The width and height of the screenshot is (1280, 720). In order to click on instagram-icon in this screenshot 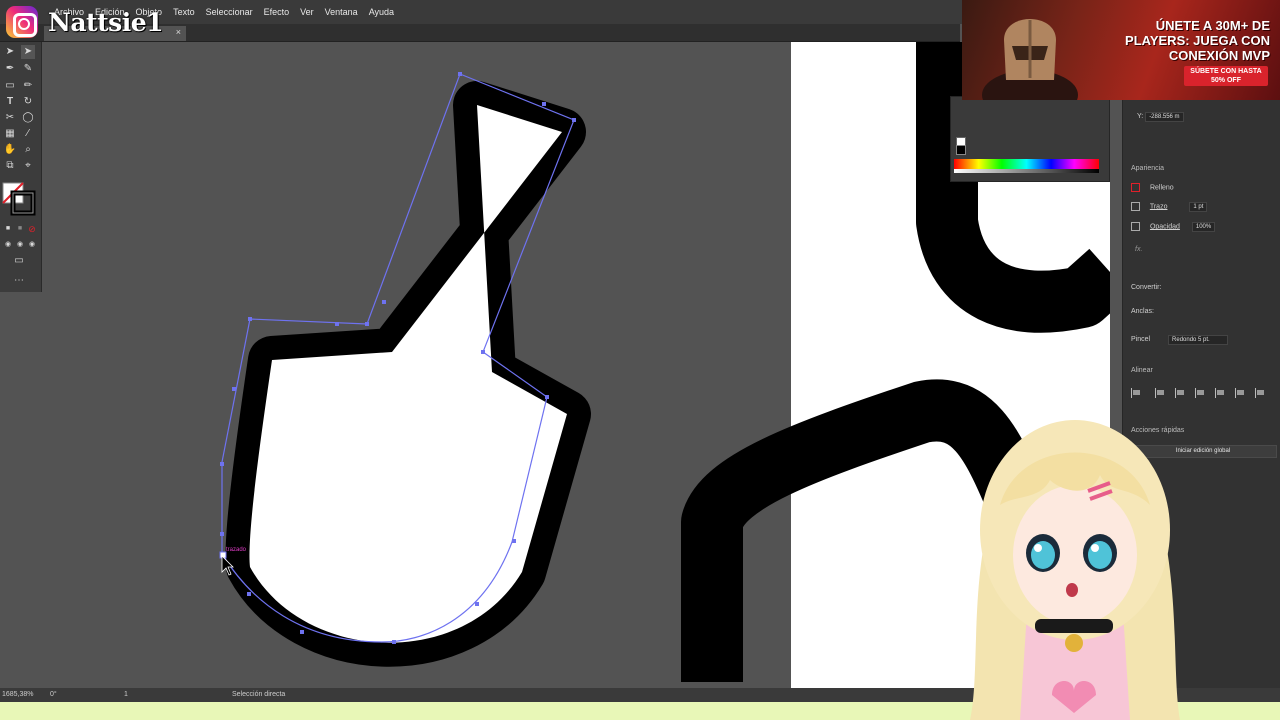, I will do `click(22, 22)`.